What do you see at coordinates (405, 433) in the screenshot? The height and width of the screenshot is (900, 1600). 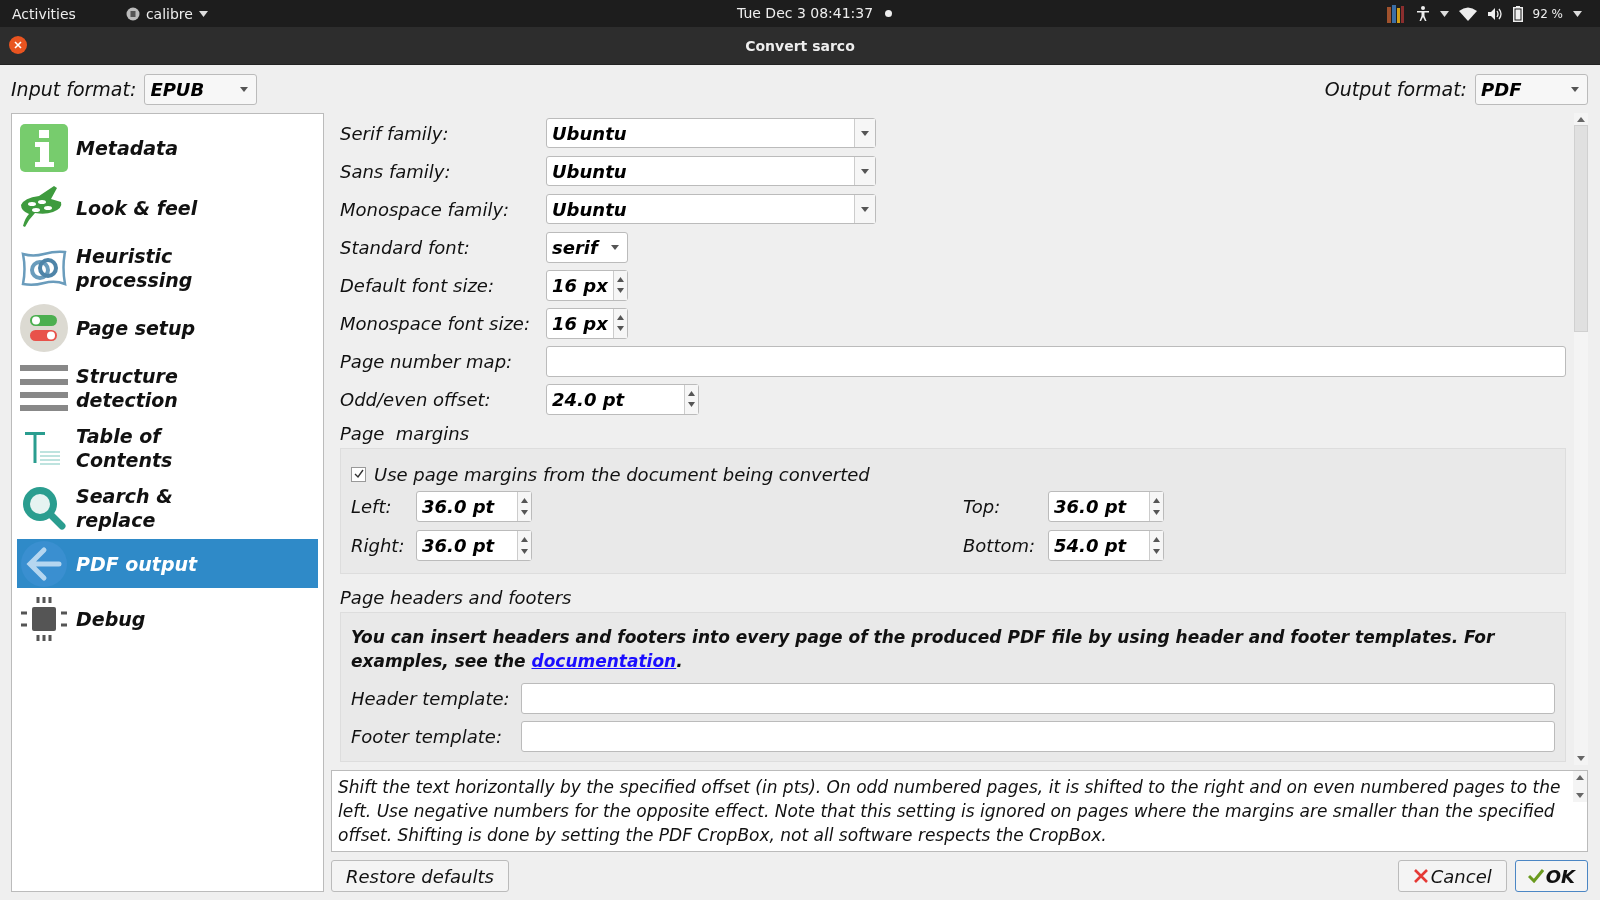 I see `section-title: Page margins` at bounding box center [405, 433].